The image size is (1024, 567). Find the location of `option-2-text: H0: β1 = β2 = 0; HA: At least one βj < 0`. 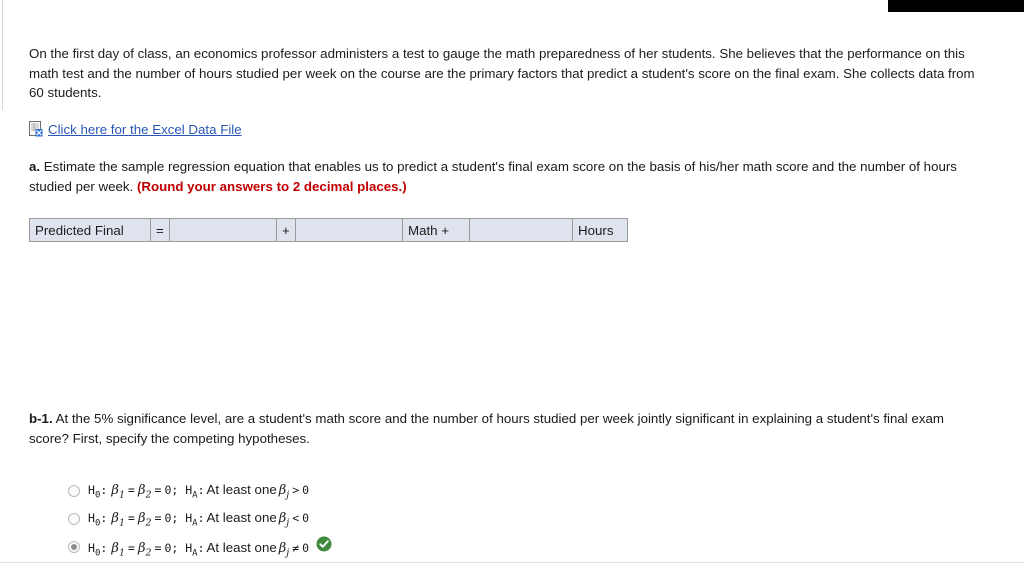

option-2-text: H0: β1 = β2 = 0; HA: At least one βj < 0 is located at coordinates (198, 519).